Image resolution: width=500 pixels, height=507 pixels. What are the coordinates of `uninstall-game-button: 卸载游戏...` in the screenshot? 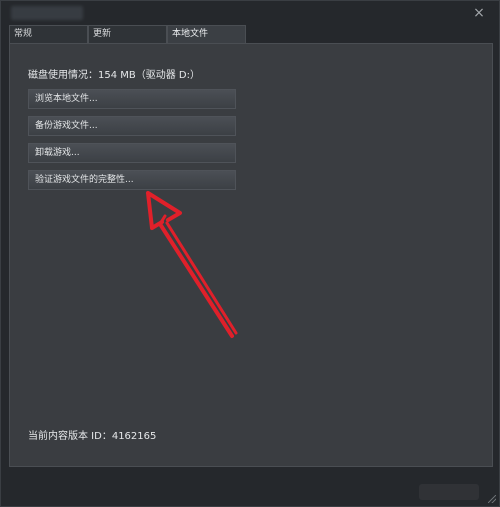 It's located at (132, 153).